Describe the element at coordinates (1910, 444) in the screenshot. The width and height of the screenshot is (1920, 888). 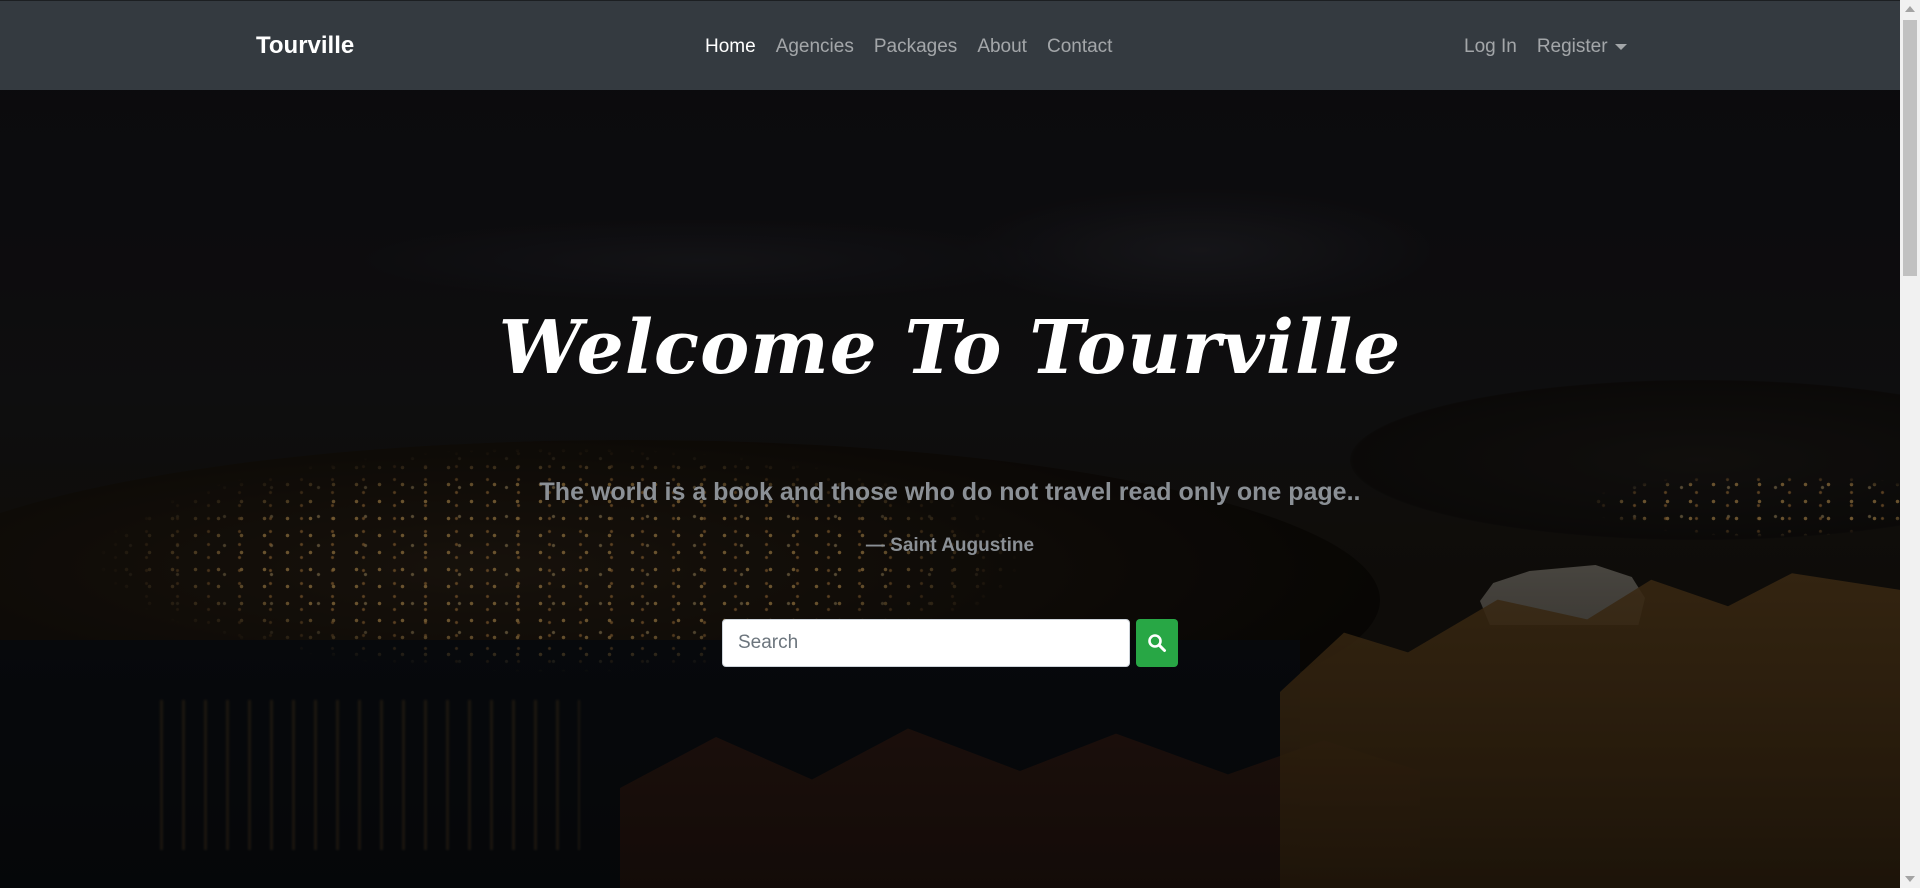
I see `vertical-scrollbar` at that location.